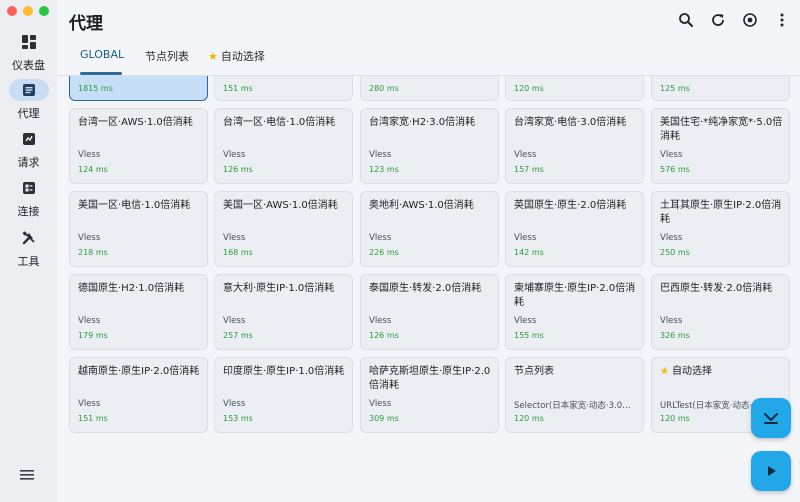  What do you see at coordinates (138, 229) in the screenshot?
I see `proxy-card: 美国一区·电信·1.0倍消耗 Vless 218 ms` at bounding box center [138, 229].